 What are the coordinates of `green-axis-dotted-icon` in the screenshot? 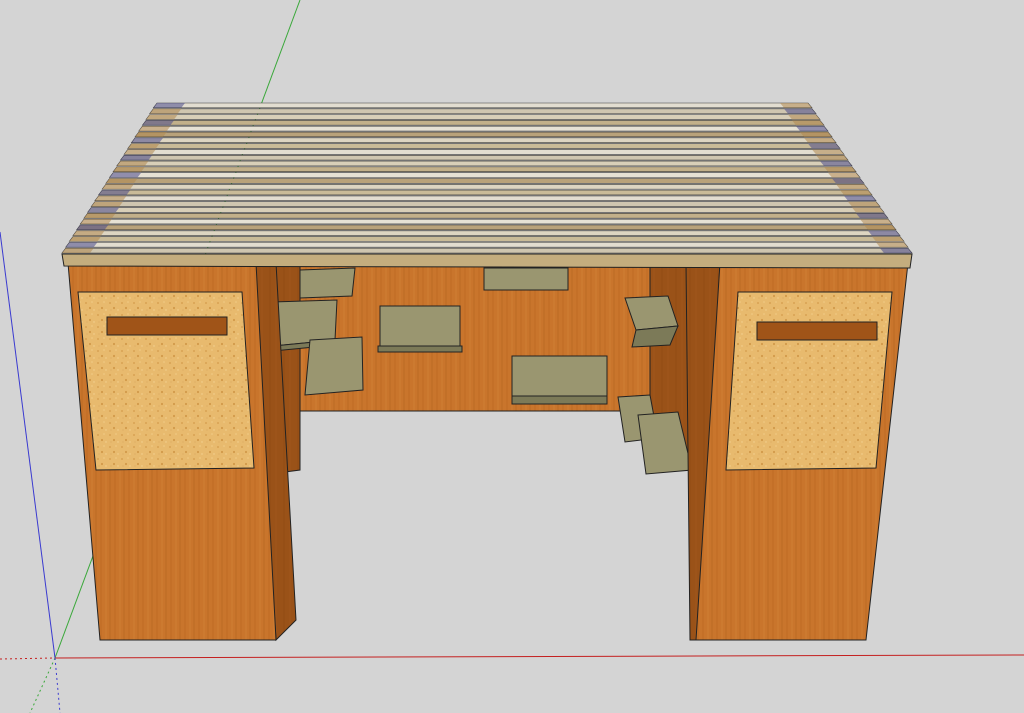 It's located at (42, 685).